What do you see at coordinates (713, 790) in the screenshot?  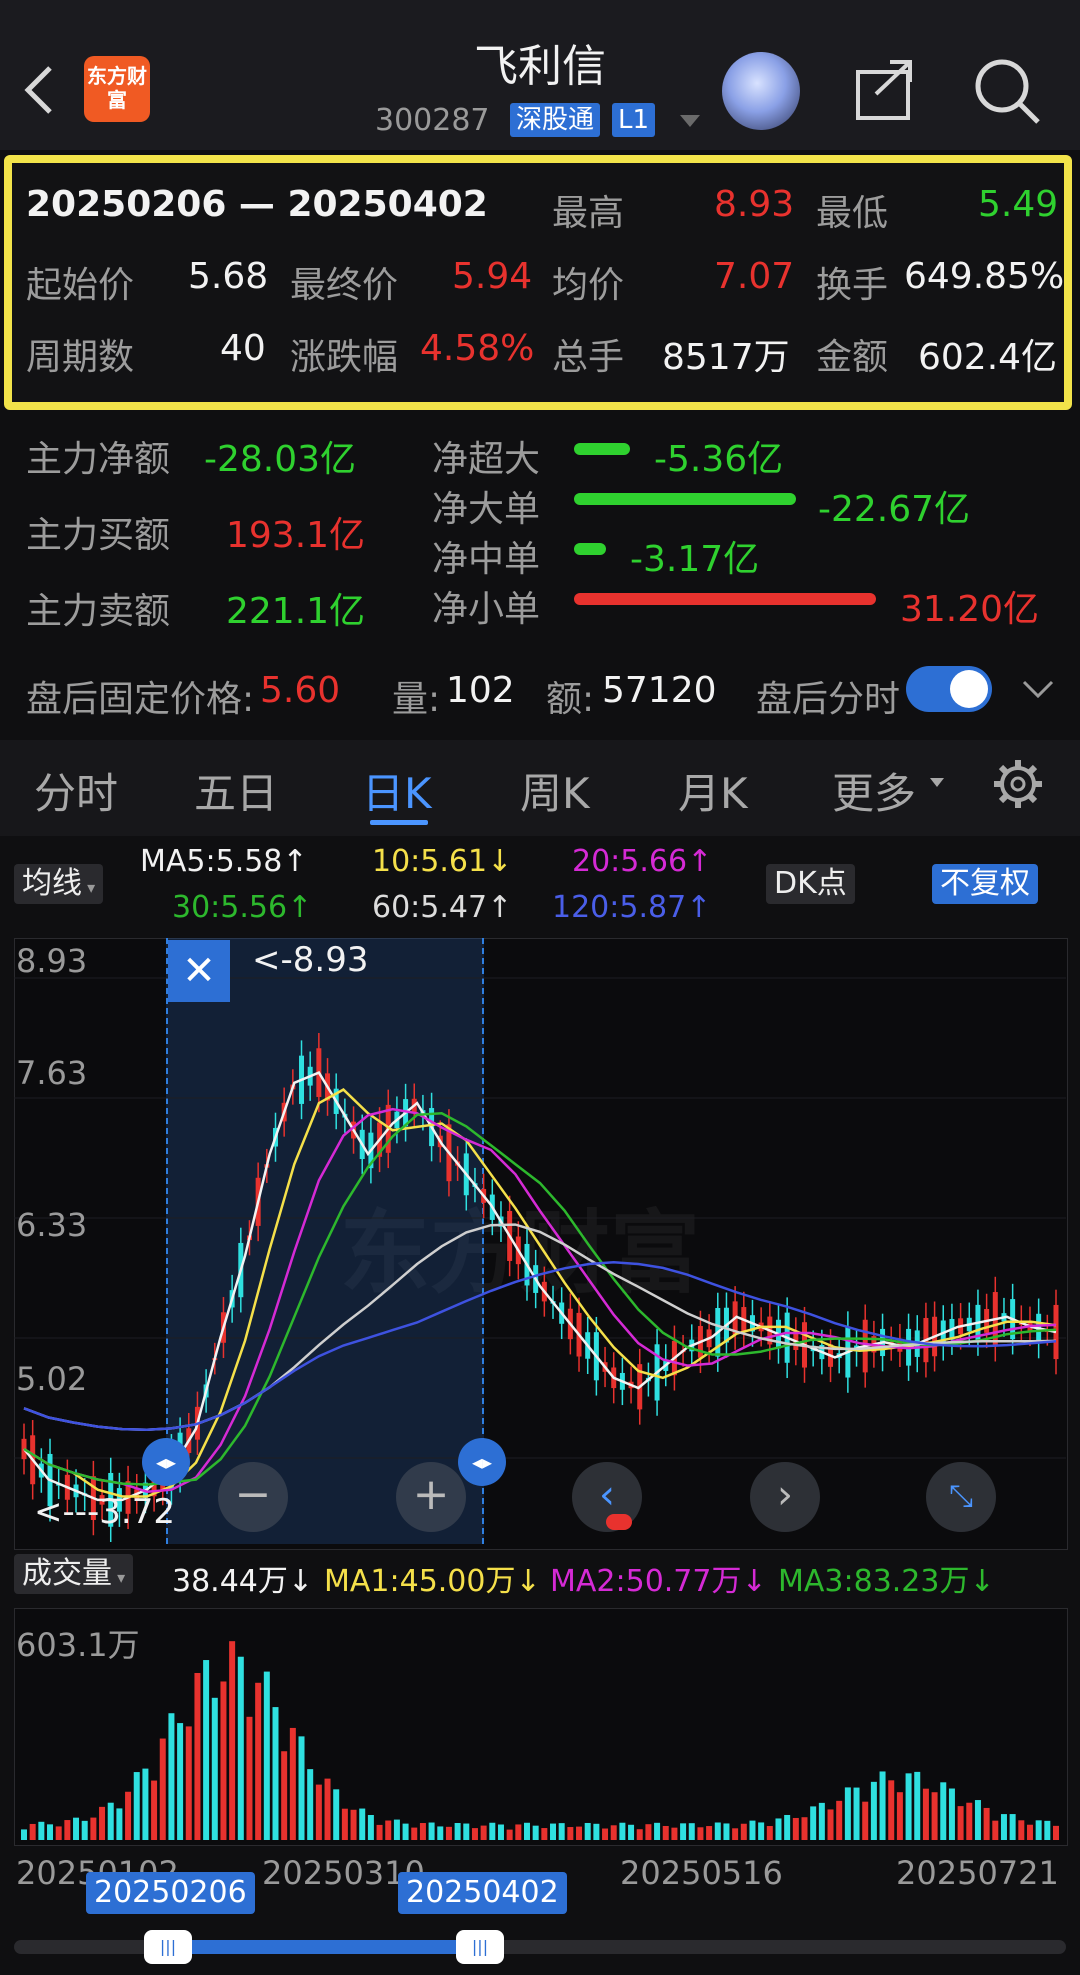 I see `tab-monthly-k: 月K` at bounding box center [713, 790].